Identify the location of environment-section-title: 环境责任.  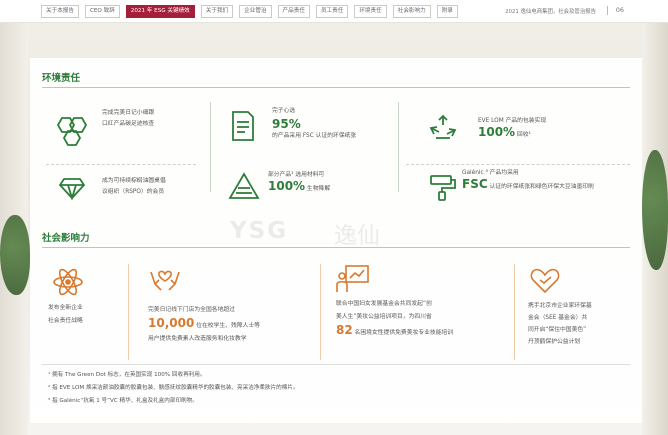
(61, 78).